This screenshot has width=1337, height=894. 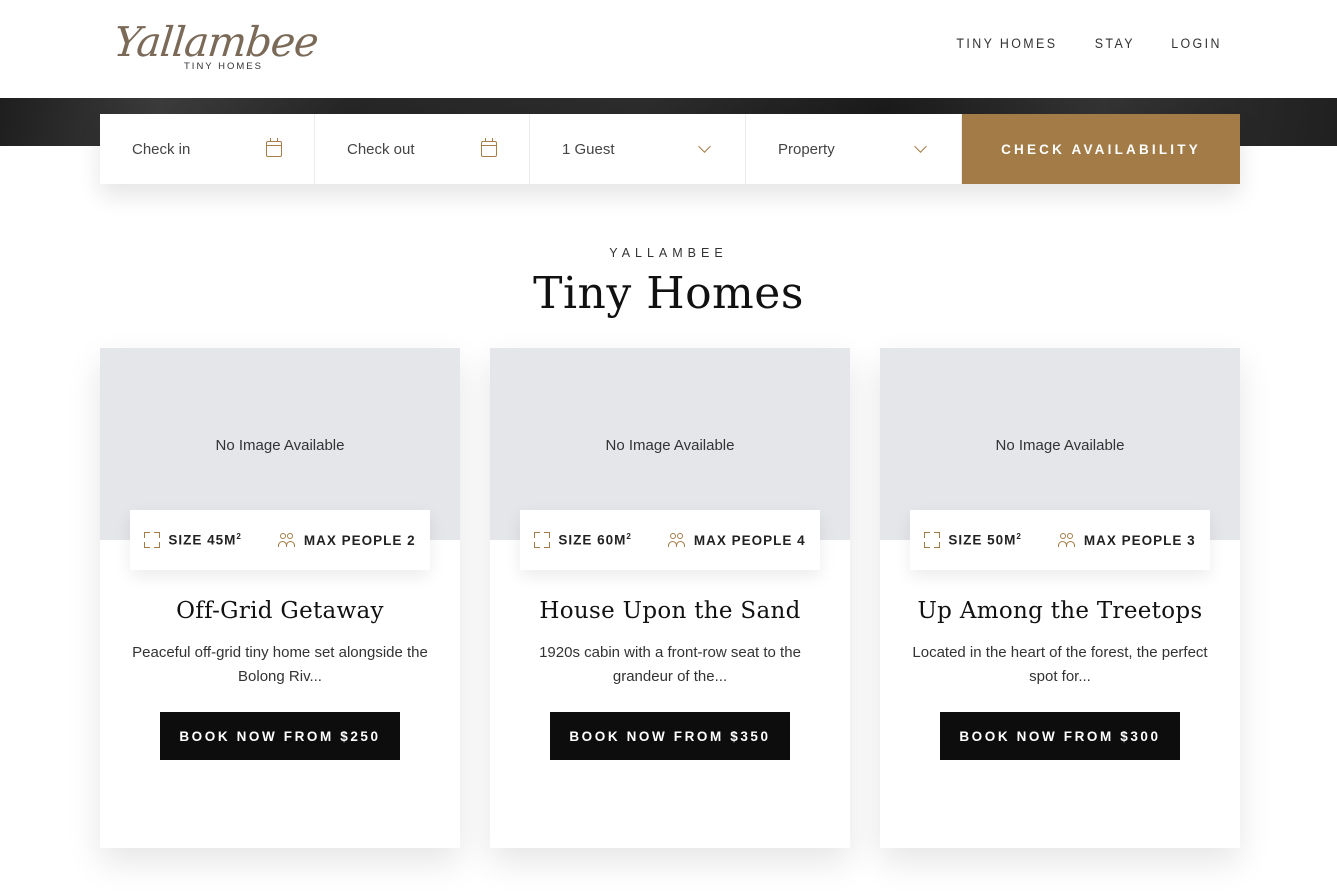 I want to click on section-title: Tiny Homes, so click(x=668, y=293).